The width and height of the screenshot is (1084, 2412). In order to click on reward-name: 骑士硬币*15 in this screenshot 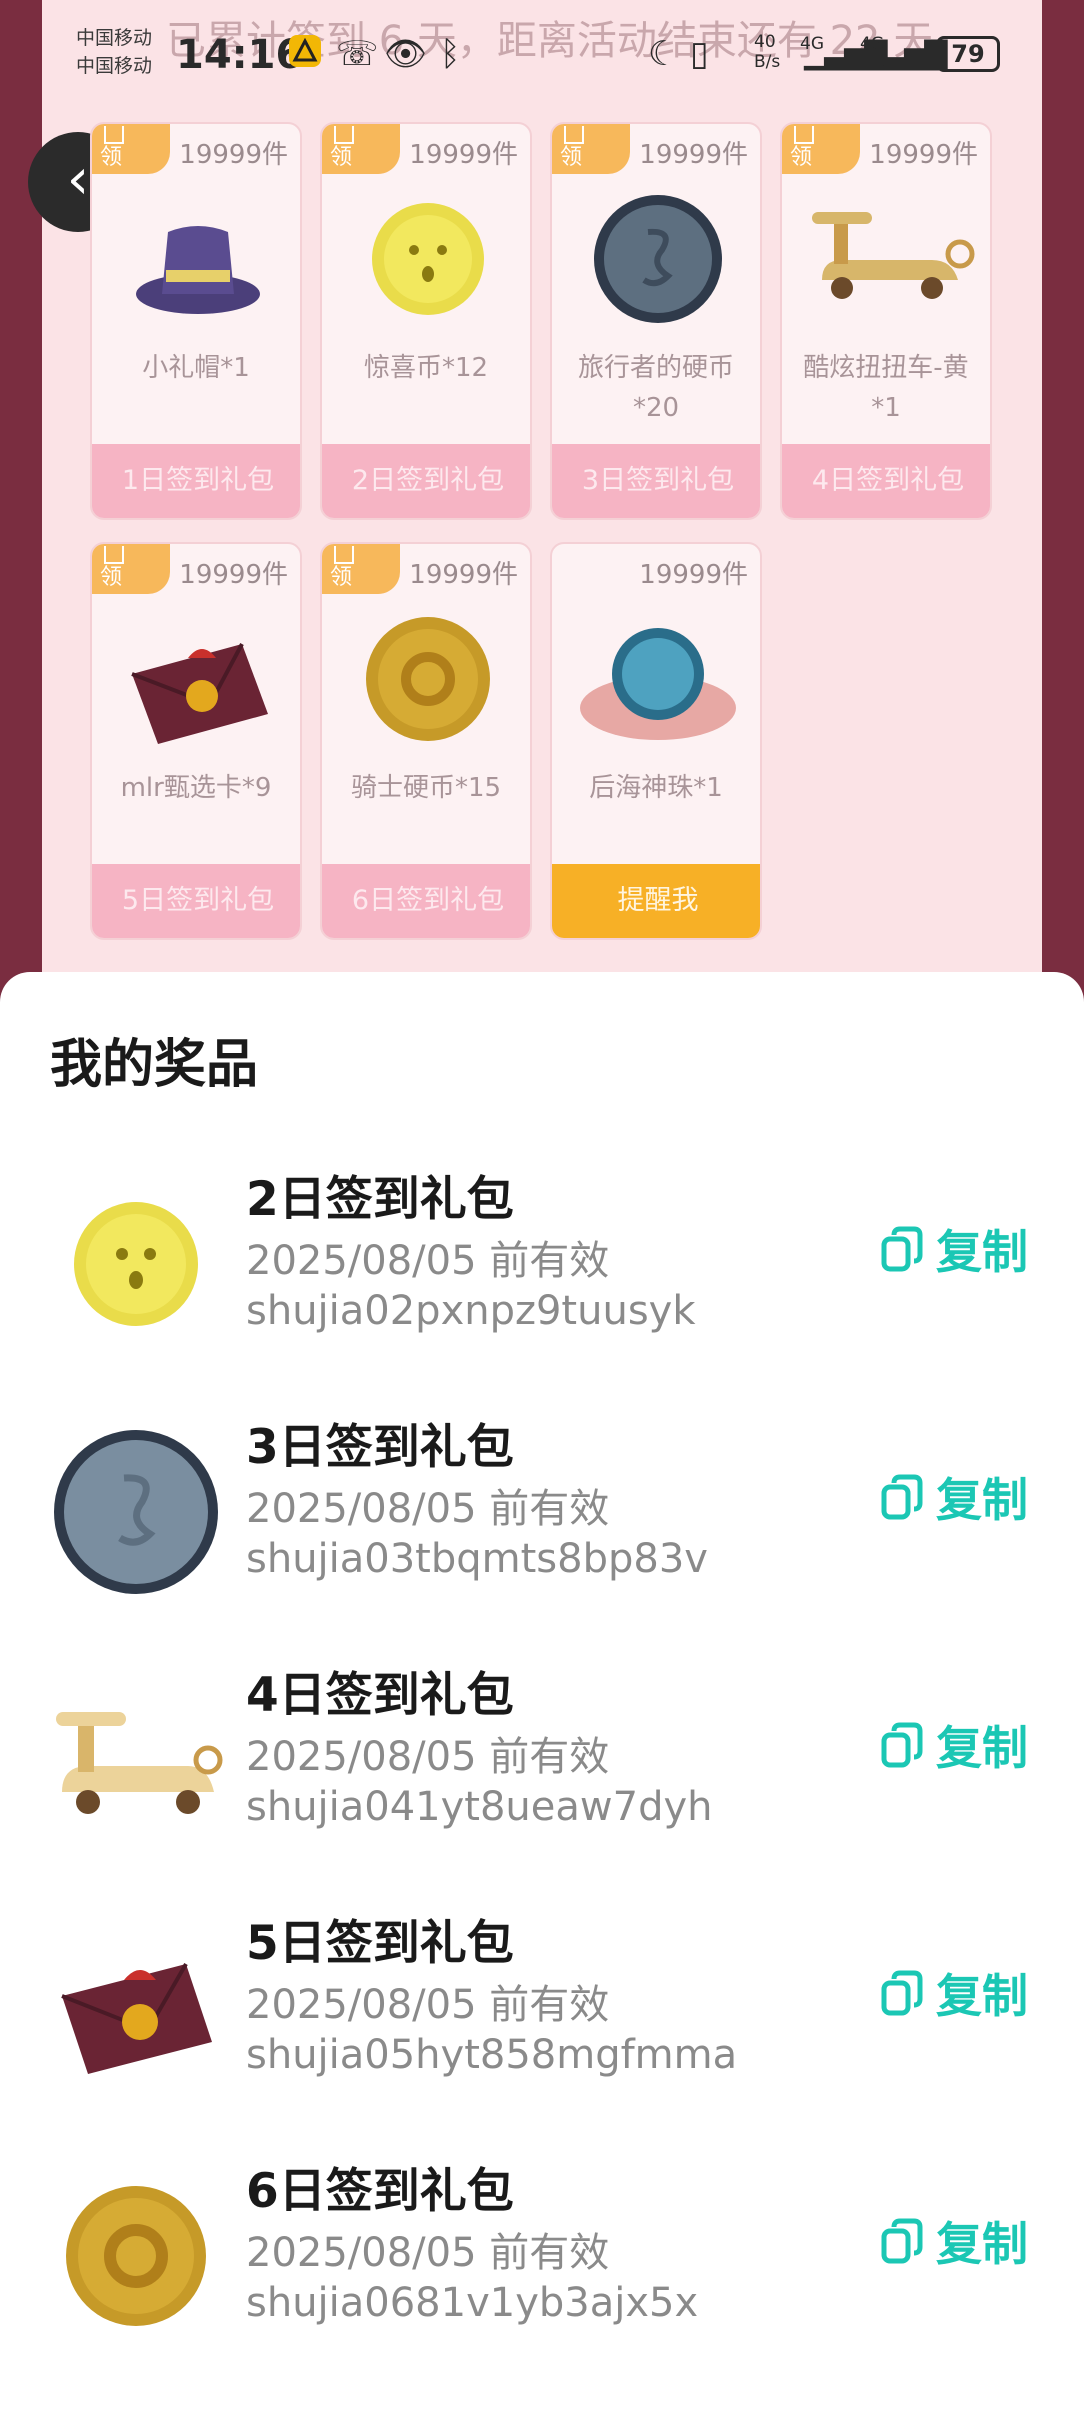, I will do `click(426, 788)`.